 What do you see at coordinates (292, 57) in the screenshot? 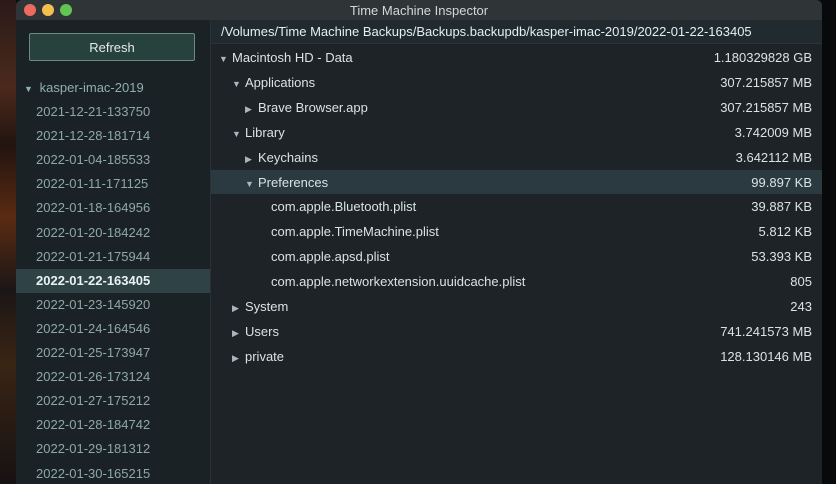
I see `tree-row-label: Macintosh HD - Data` at bounding box center [292, 57].